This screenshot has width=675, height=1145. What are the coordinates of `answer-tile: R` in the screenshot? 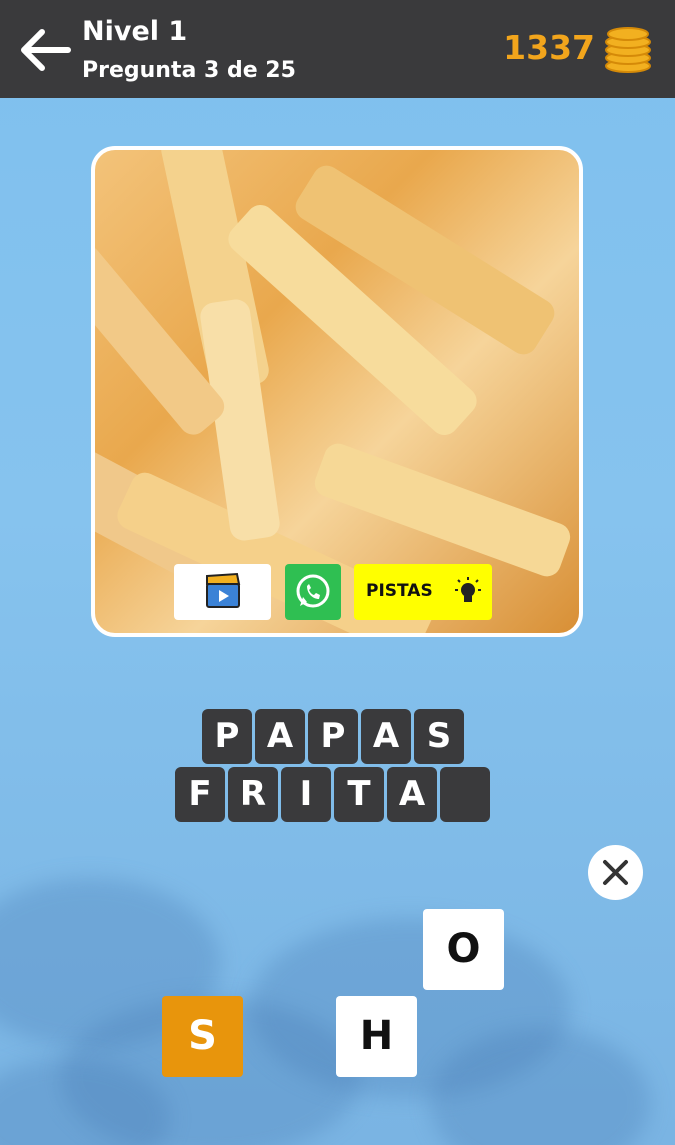 It's located at (253, 794).